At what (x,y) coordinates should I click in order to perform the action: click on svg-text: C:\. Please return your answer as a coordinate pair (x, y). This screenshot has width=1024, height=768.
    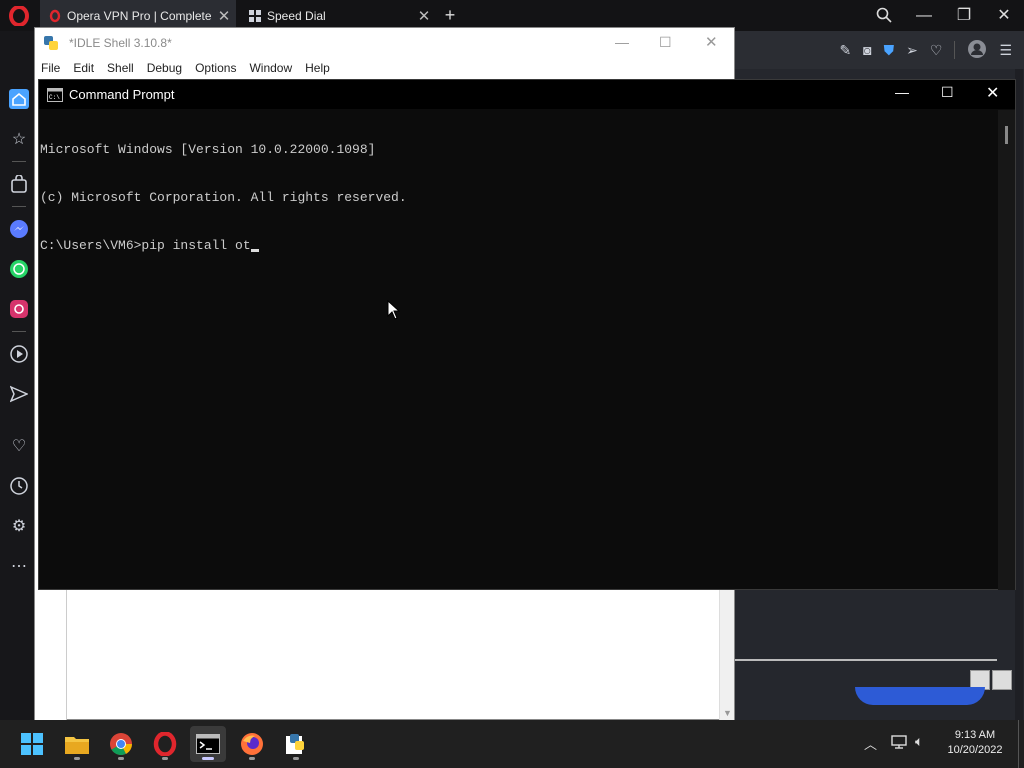
    Looking at the image, I should click on (54, 97).